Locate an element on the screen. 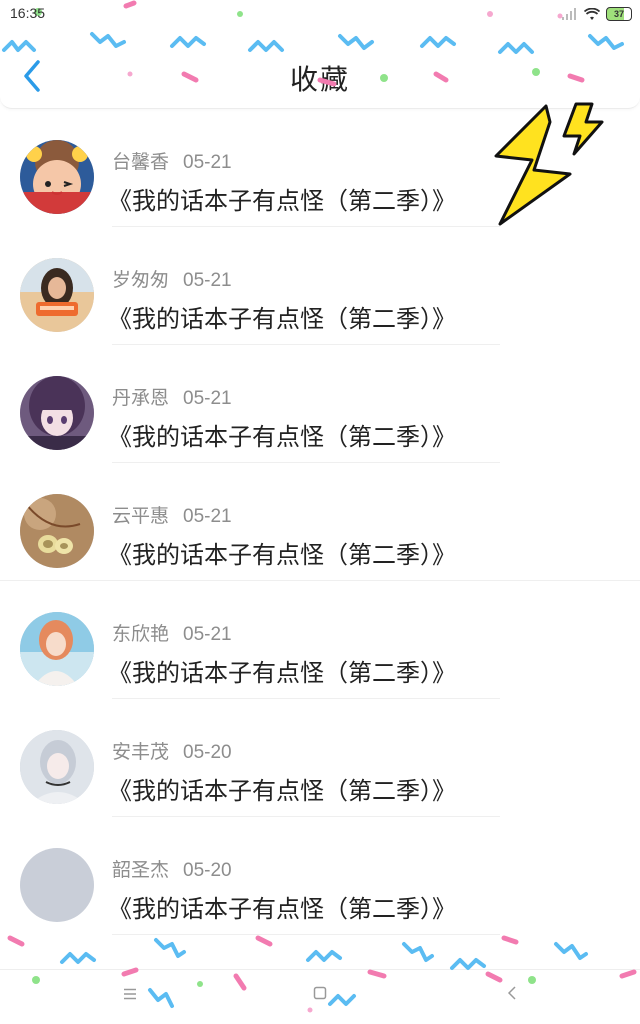  wifi-icon is located at coordinates (592, 13).